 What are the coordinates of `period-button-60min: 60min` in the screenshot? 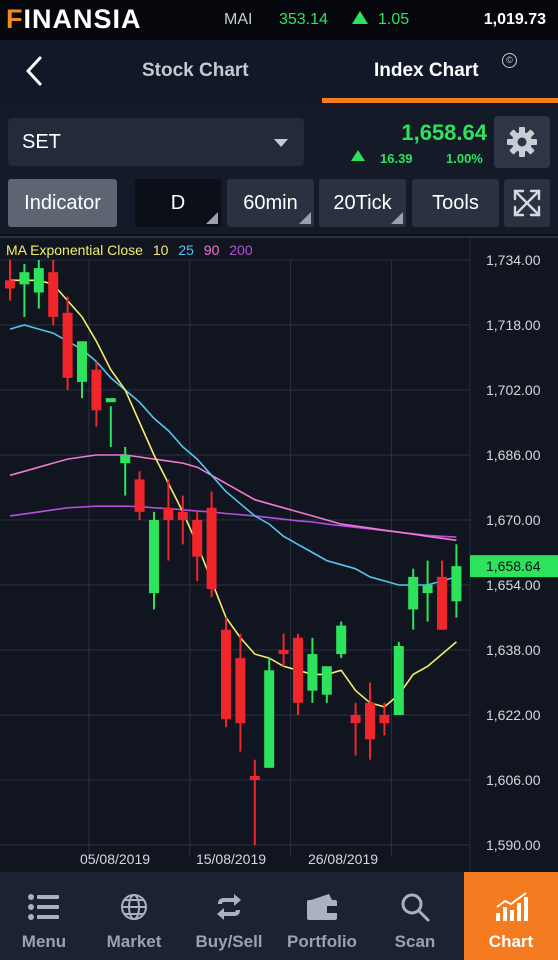 It's located at (270, 203).